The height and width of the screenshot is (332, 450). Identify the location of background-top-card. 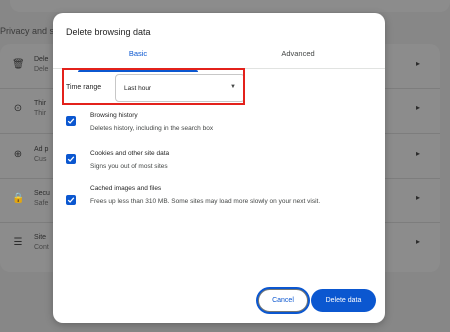
(230, 6).